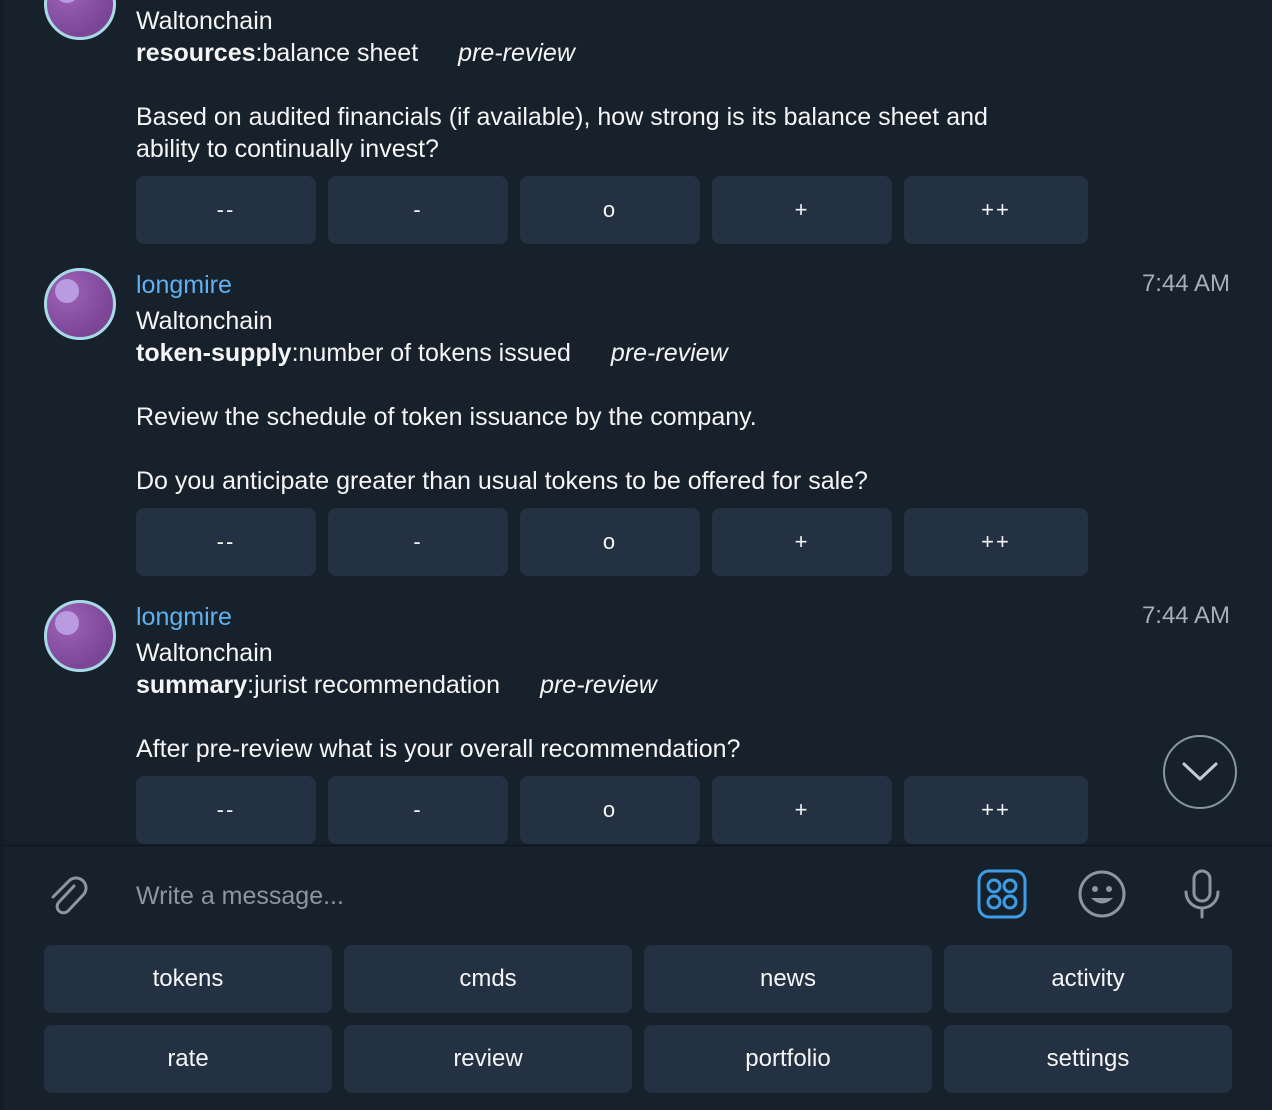 The height and width of the screenshot is (1110, 1272). Describe the element at coordinates (434, 353) in the screenshot. I see `topic-subject: number of tokens issued` at that location.